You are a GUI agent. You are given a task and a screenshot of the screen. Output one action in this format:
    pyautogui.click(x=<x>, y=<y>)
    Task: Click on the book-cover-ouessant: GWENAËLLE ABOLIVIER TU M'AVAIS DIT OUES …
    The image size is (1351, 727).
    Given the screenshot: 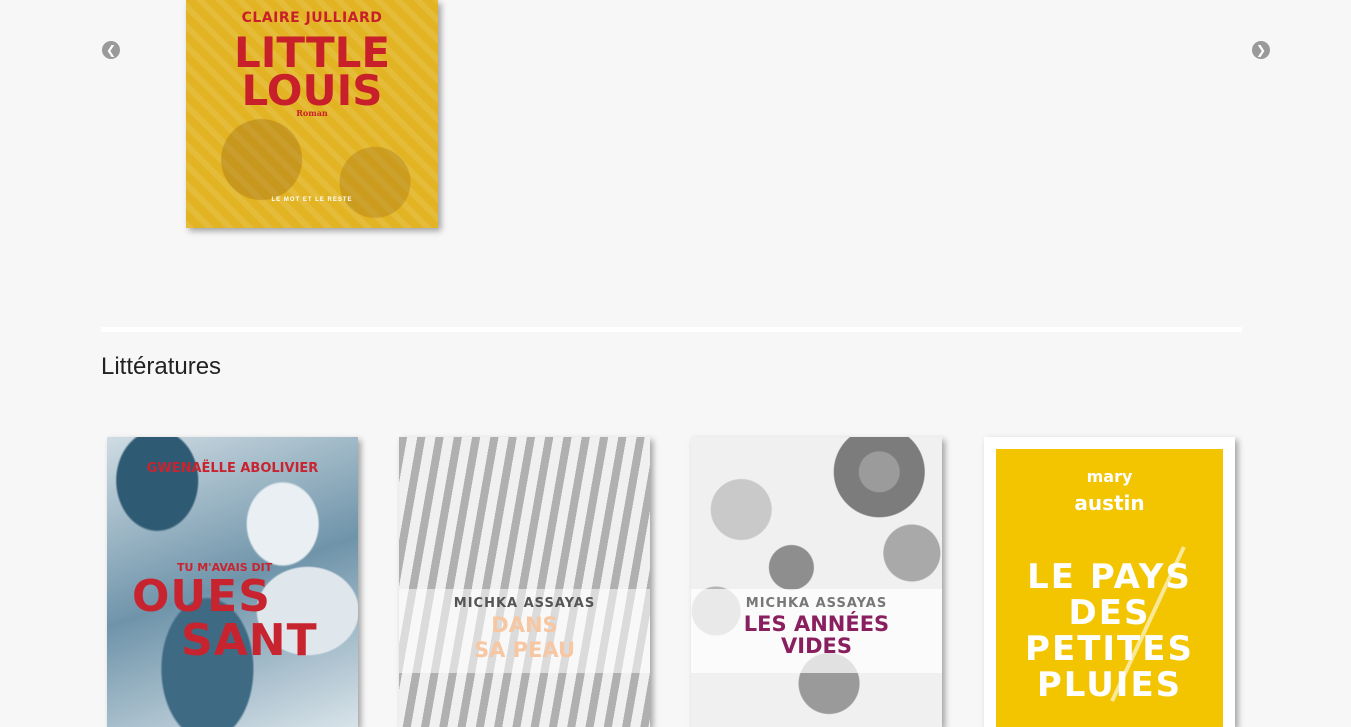 What is the action you would take?
    pyautogui.click(x=232, y=582)
    